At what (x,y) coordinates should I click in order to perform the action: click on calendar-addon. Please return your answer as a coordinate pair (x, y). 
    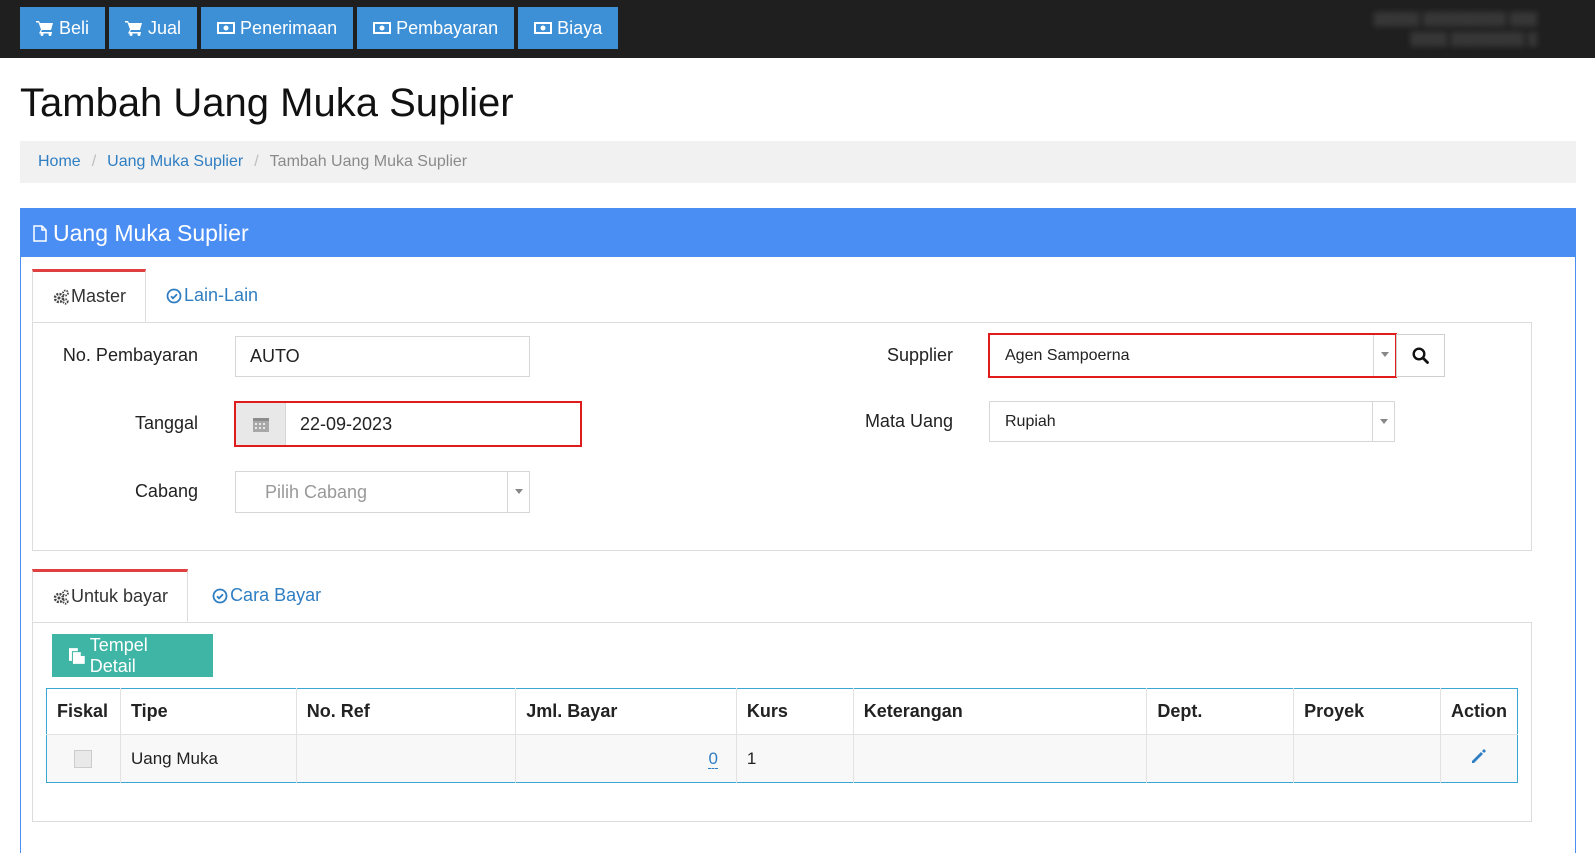
    Looking at the image, I should click on (261, 424).